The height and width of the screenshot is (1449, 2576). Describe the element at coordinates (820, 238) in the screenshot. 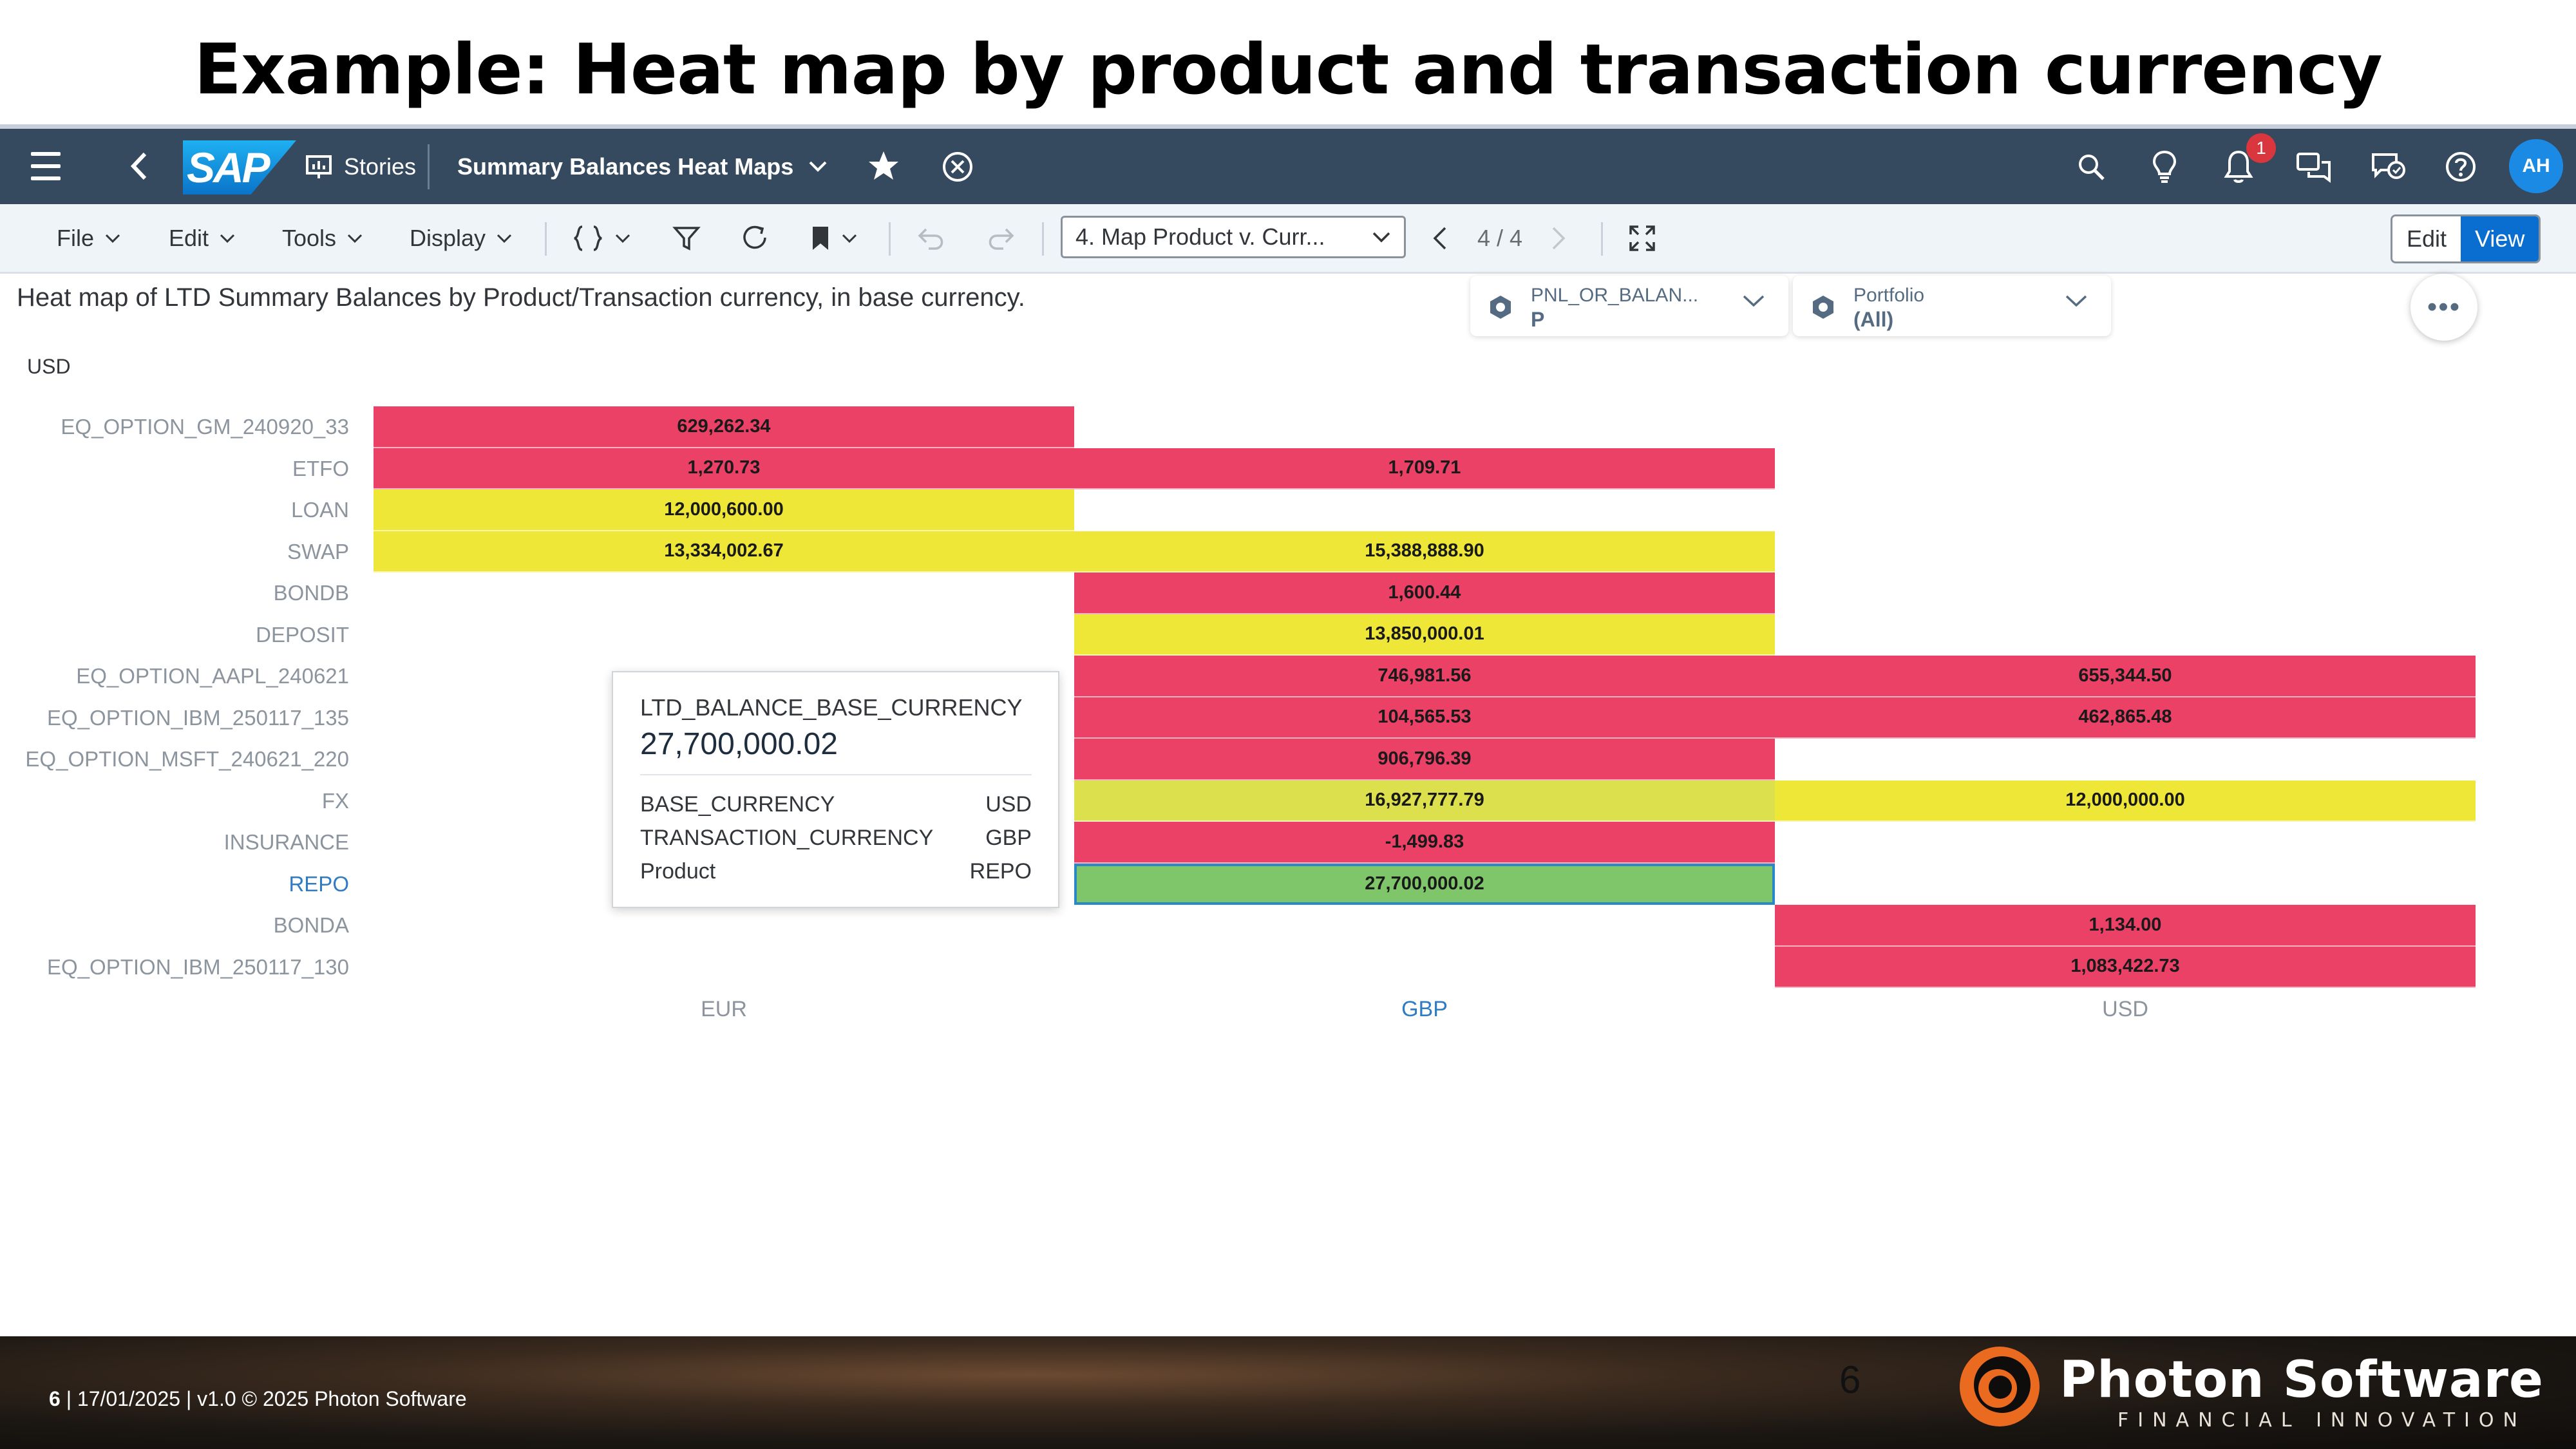

I see `bookmark-icon` at that location.